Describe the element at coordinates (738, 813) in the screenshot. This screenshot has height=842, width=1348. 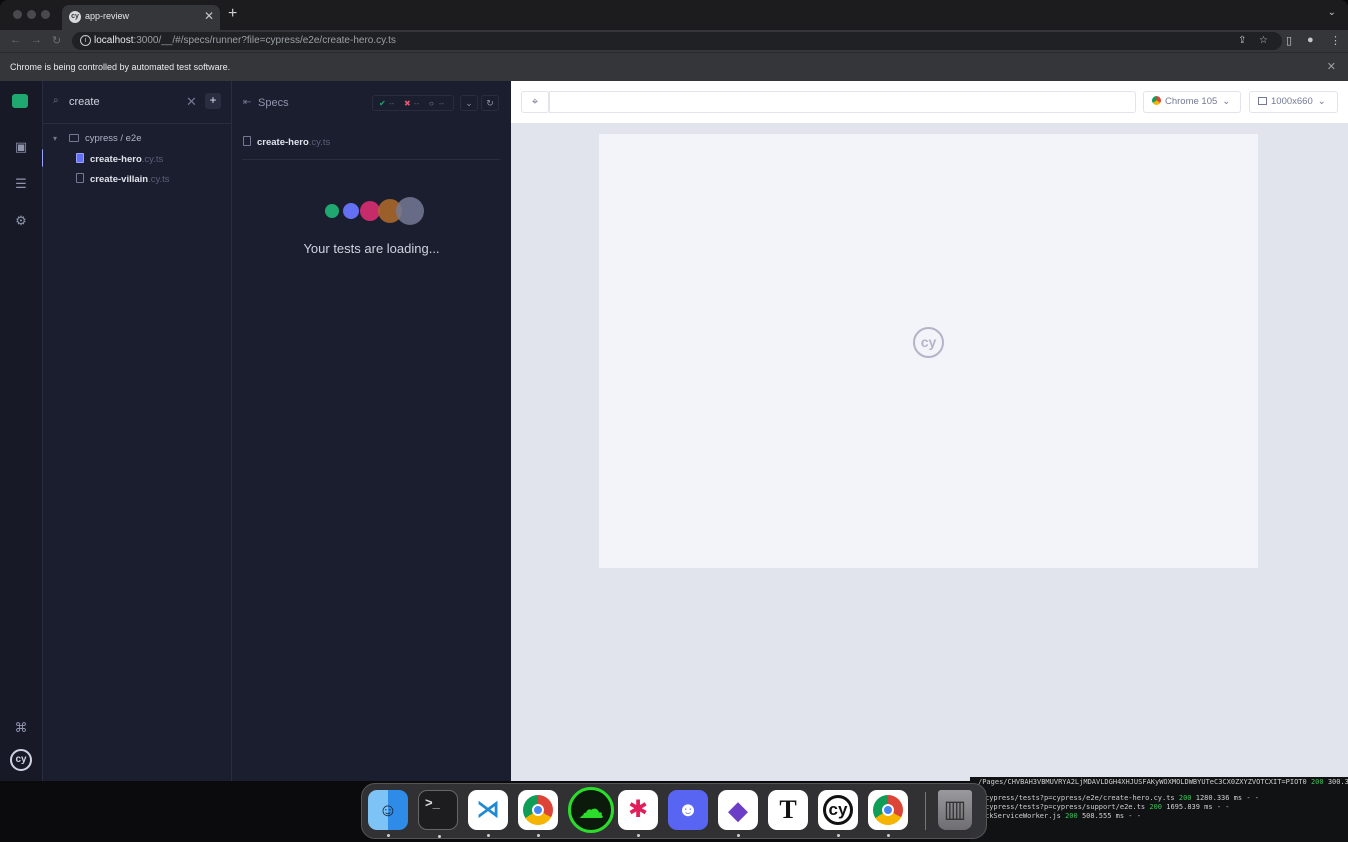
I see `obsidian-icon: ◆` at that location.